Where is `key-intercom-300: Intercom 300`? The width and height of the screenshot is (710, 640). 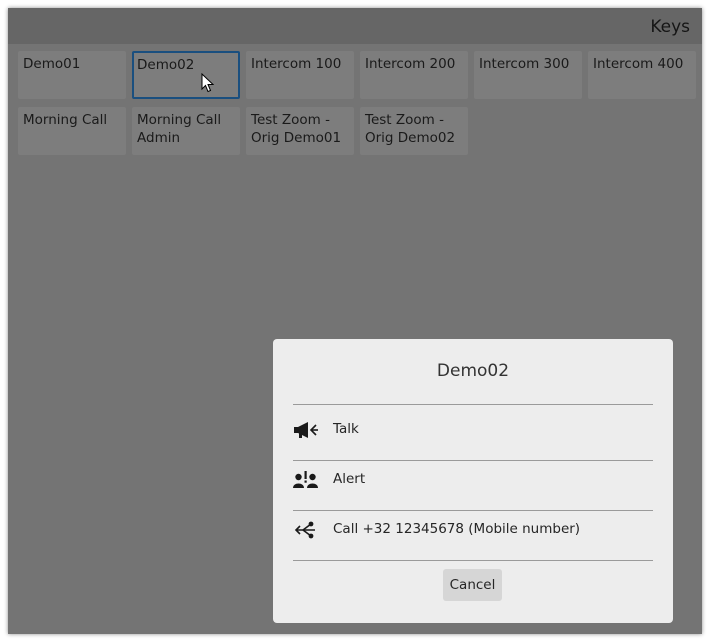
key-intercom-300: Intercom 300 is located at coordinates (528, 75).